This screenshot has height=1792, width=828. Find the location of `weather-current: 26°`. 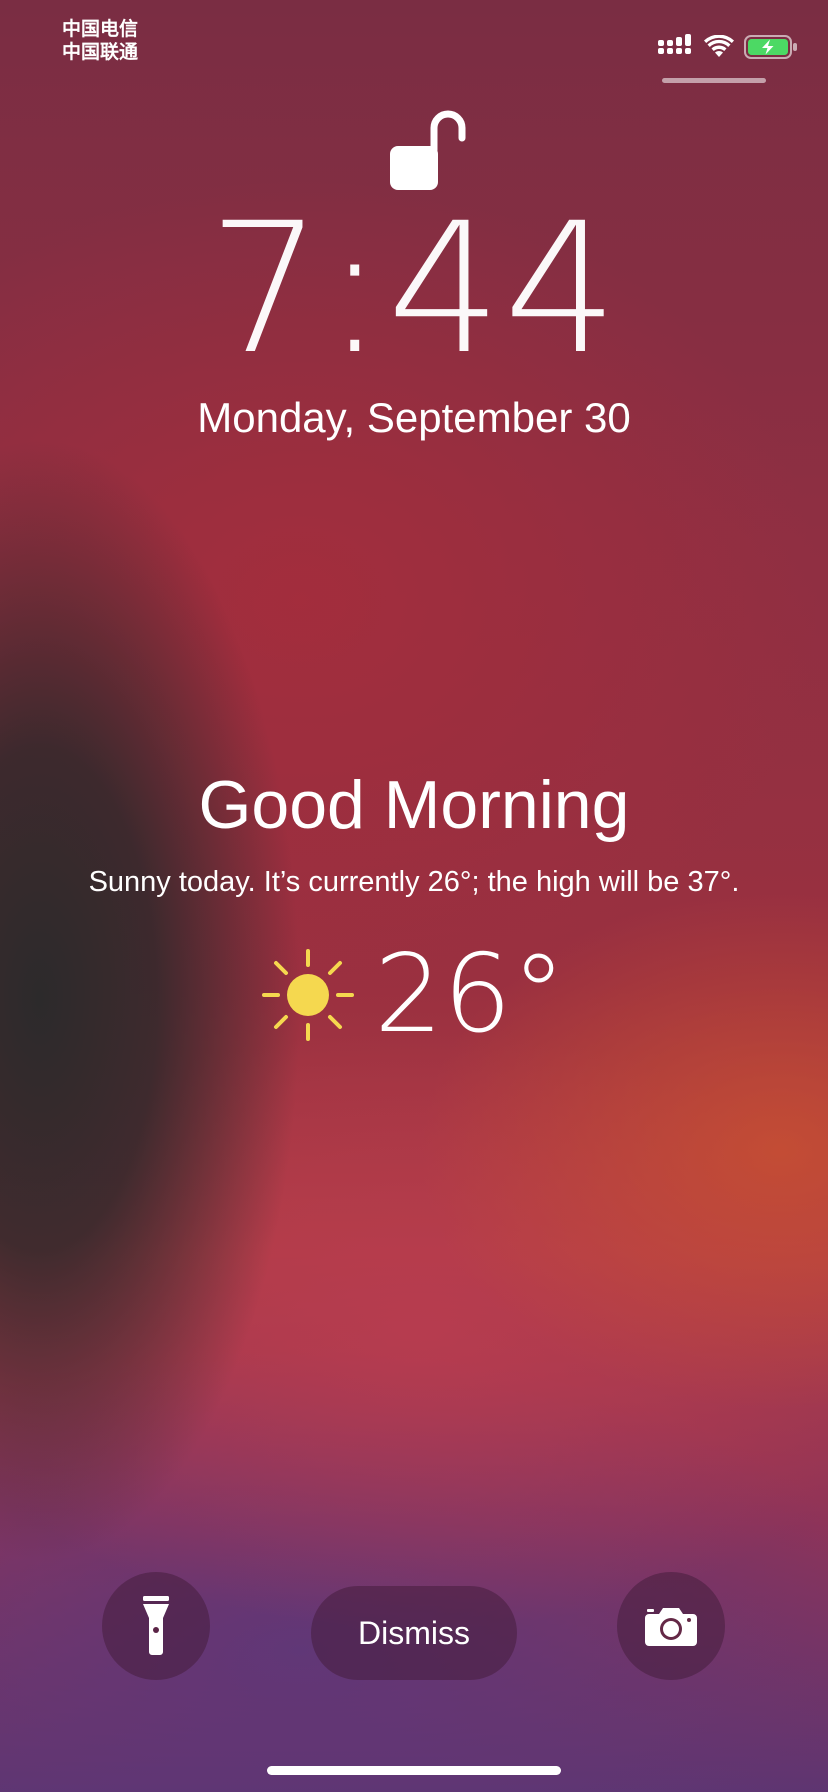

weather-current: 26° is located at coordinates (414, 995).